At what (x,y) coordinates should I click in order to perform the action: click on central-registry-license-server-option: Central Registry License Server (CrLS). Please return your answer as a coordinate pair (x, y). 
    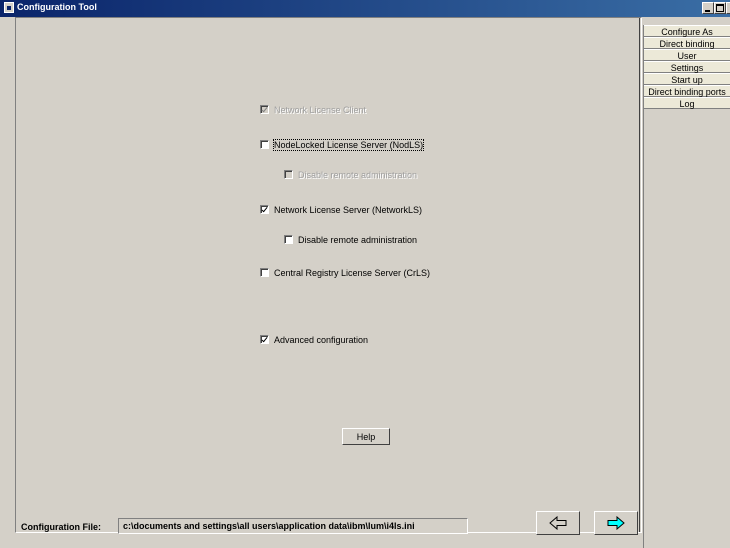
    Looking at the image, I should click on (345, 272).